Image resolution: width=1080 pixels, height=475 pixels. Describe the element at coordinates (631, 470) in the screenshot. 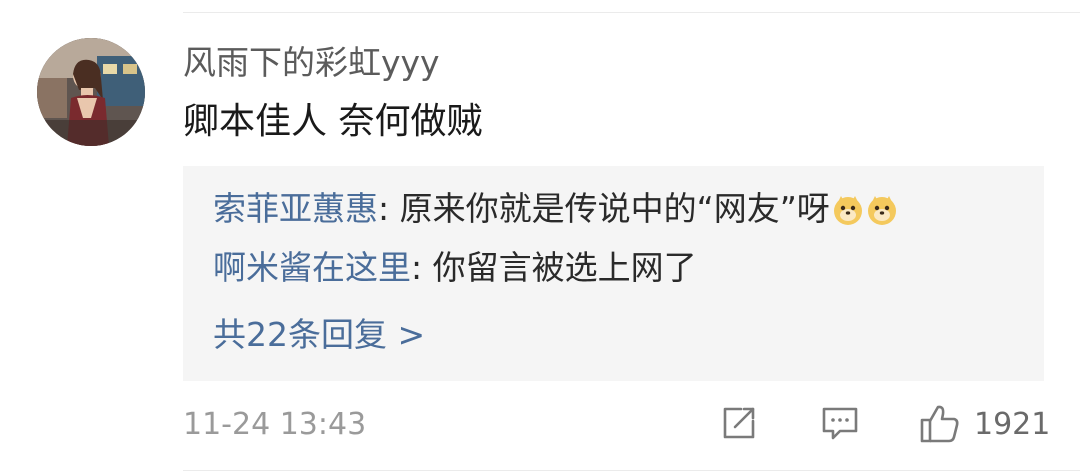

I see `bottom-divider` at that location.